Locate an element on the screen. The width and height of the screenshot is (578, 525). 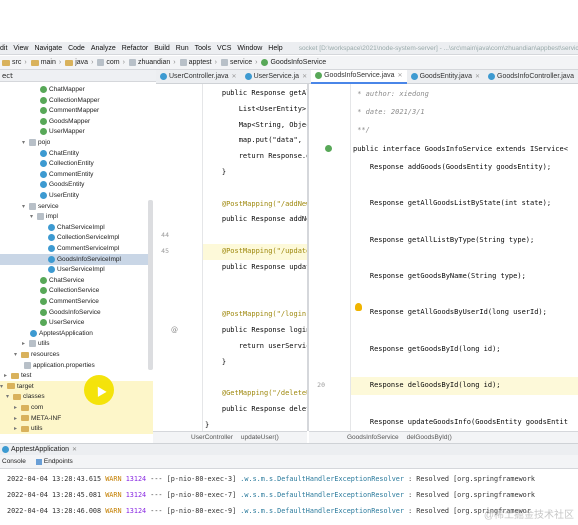
tree-item: CollectionServiceImpl is located at coordinates (76, 237).